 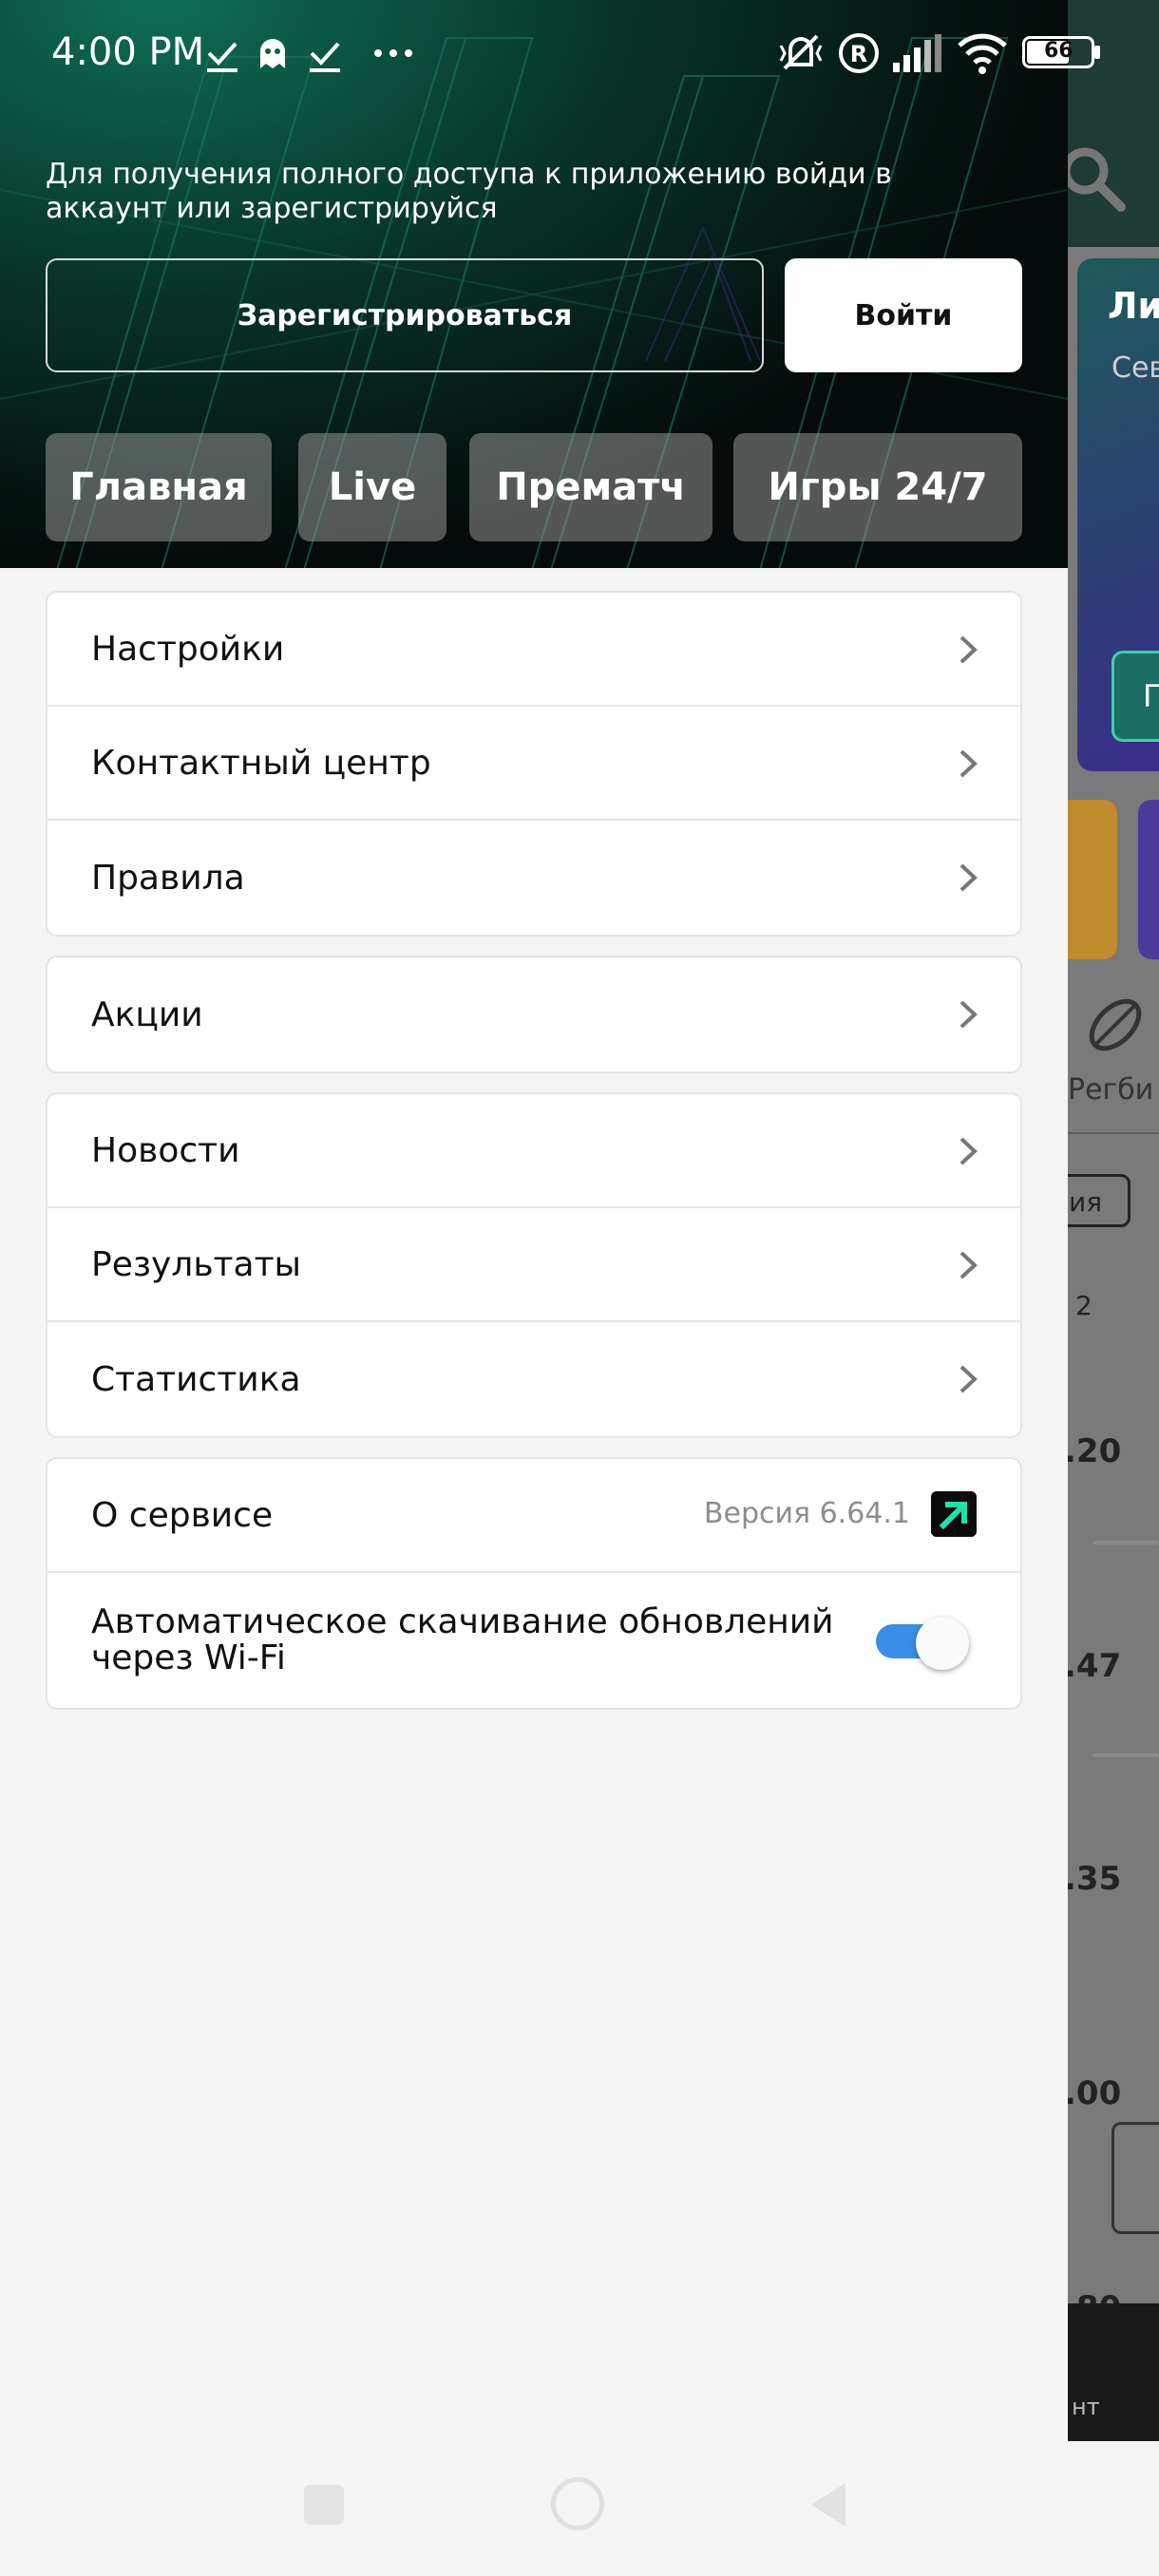 I want to click on search-icon, so click(x=1098, y=180).